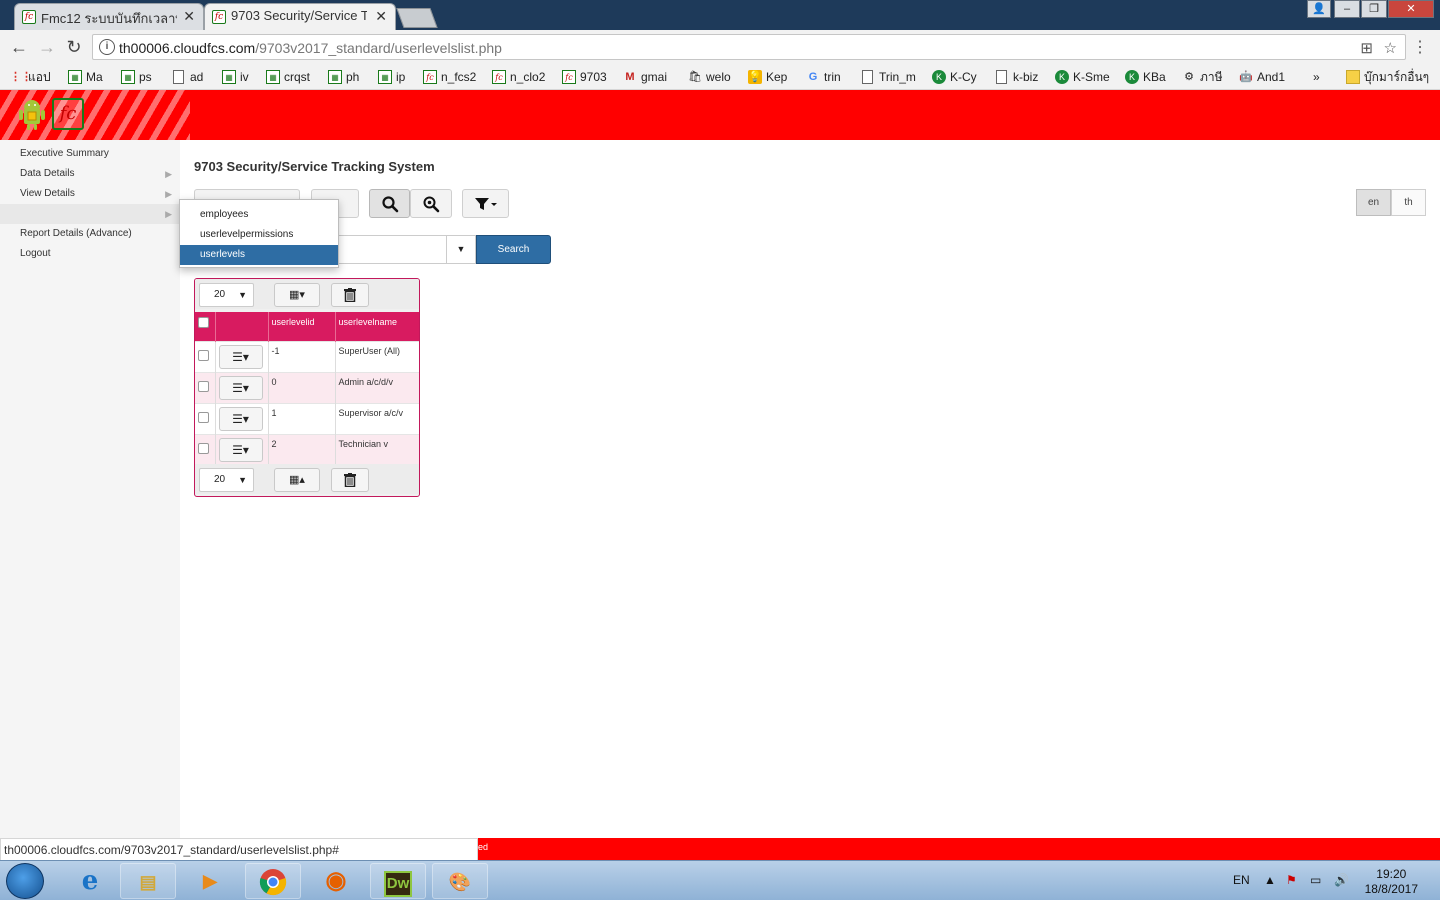 The image size is (1440, 908). Describe the element at coordinates (431, 203) in the screenshot. I see `advanced-search-button` at that location.